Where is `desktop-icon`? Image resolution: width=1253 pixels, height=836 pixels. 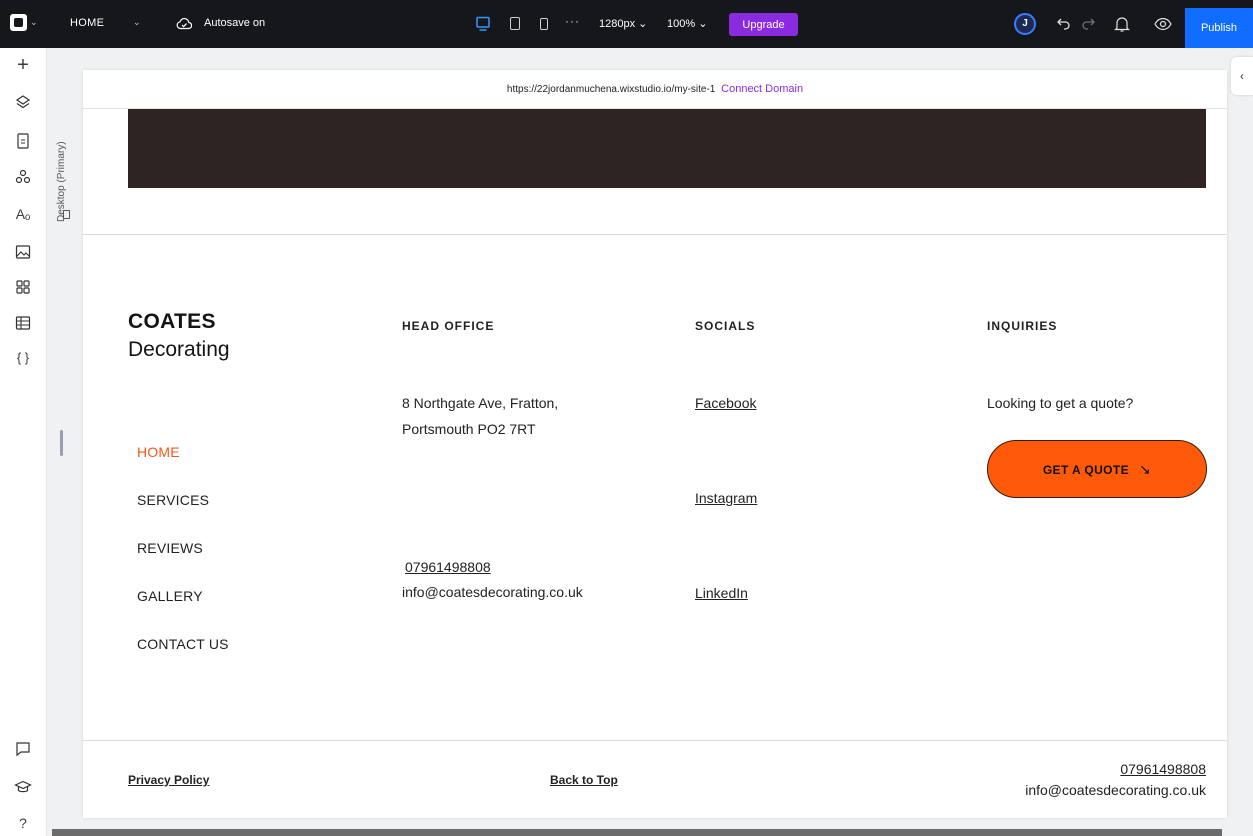 desktop-icon is located at coordinates (483, 24).